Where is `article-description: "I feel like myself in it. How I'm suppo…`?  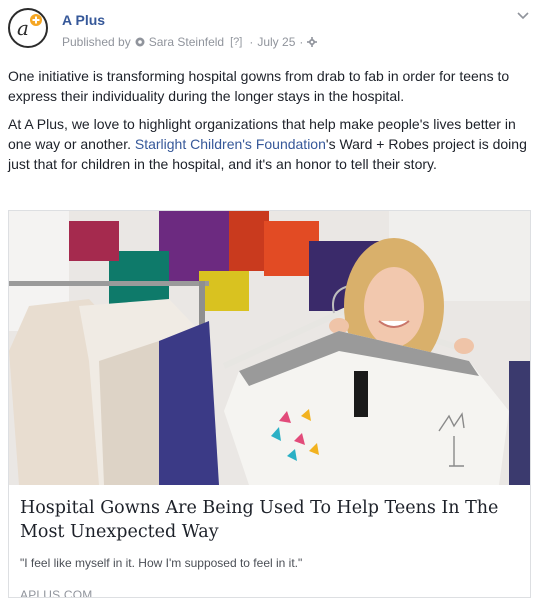 article-description: "I feel like myself in it. How I'm suppo… is located at coordinates (161, 563).